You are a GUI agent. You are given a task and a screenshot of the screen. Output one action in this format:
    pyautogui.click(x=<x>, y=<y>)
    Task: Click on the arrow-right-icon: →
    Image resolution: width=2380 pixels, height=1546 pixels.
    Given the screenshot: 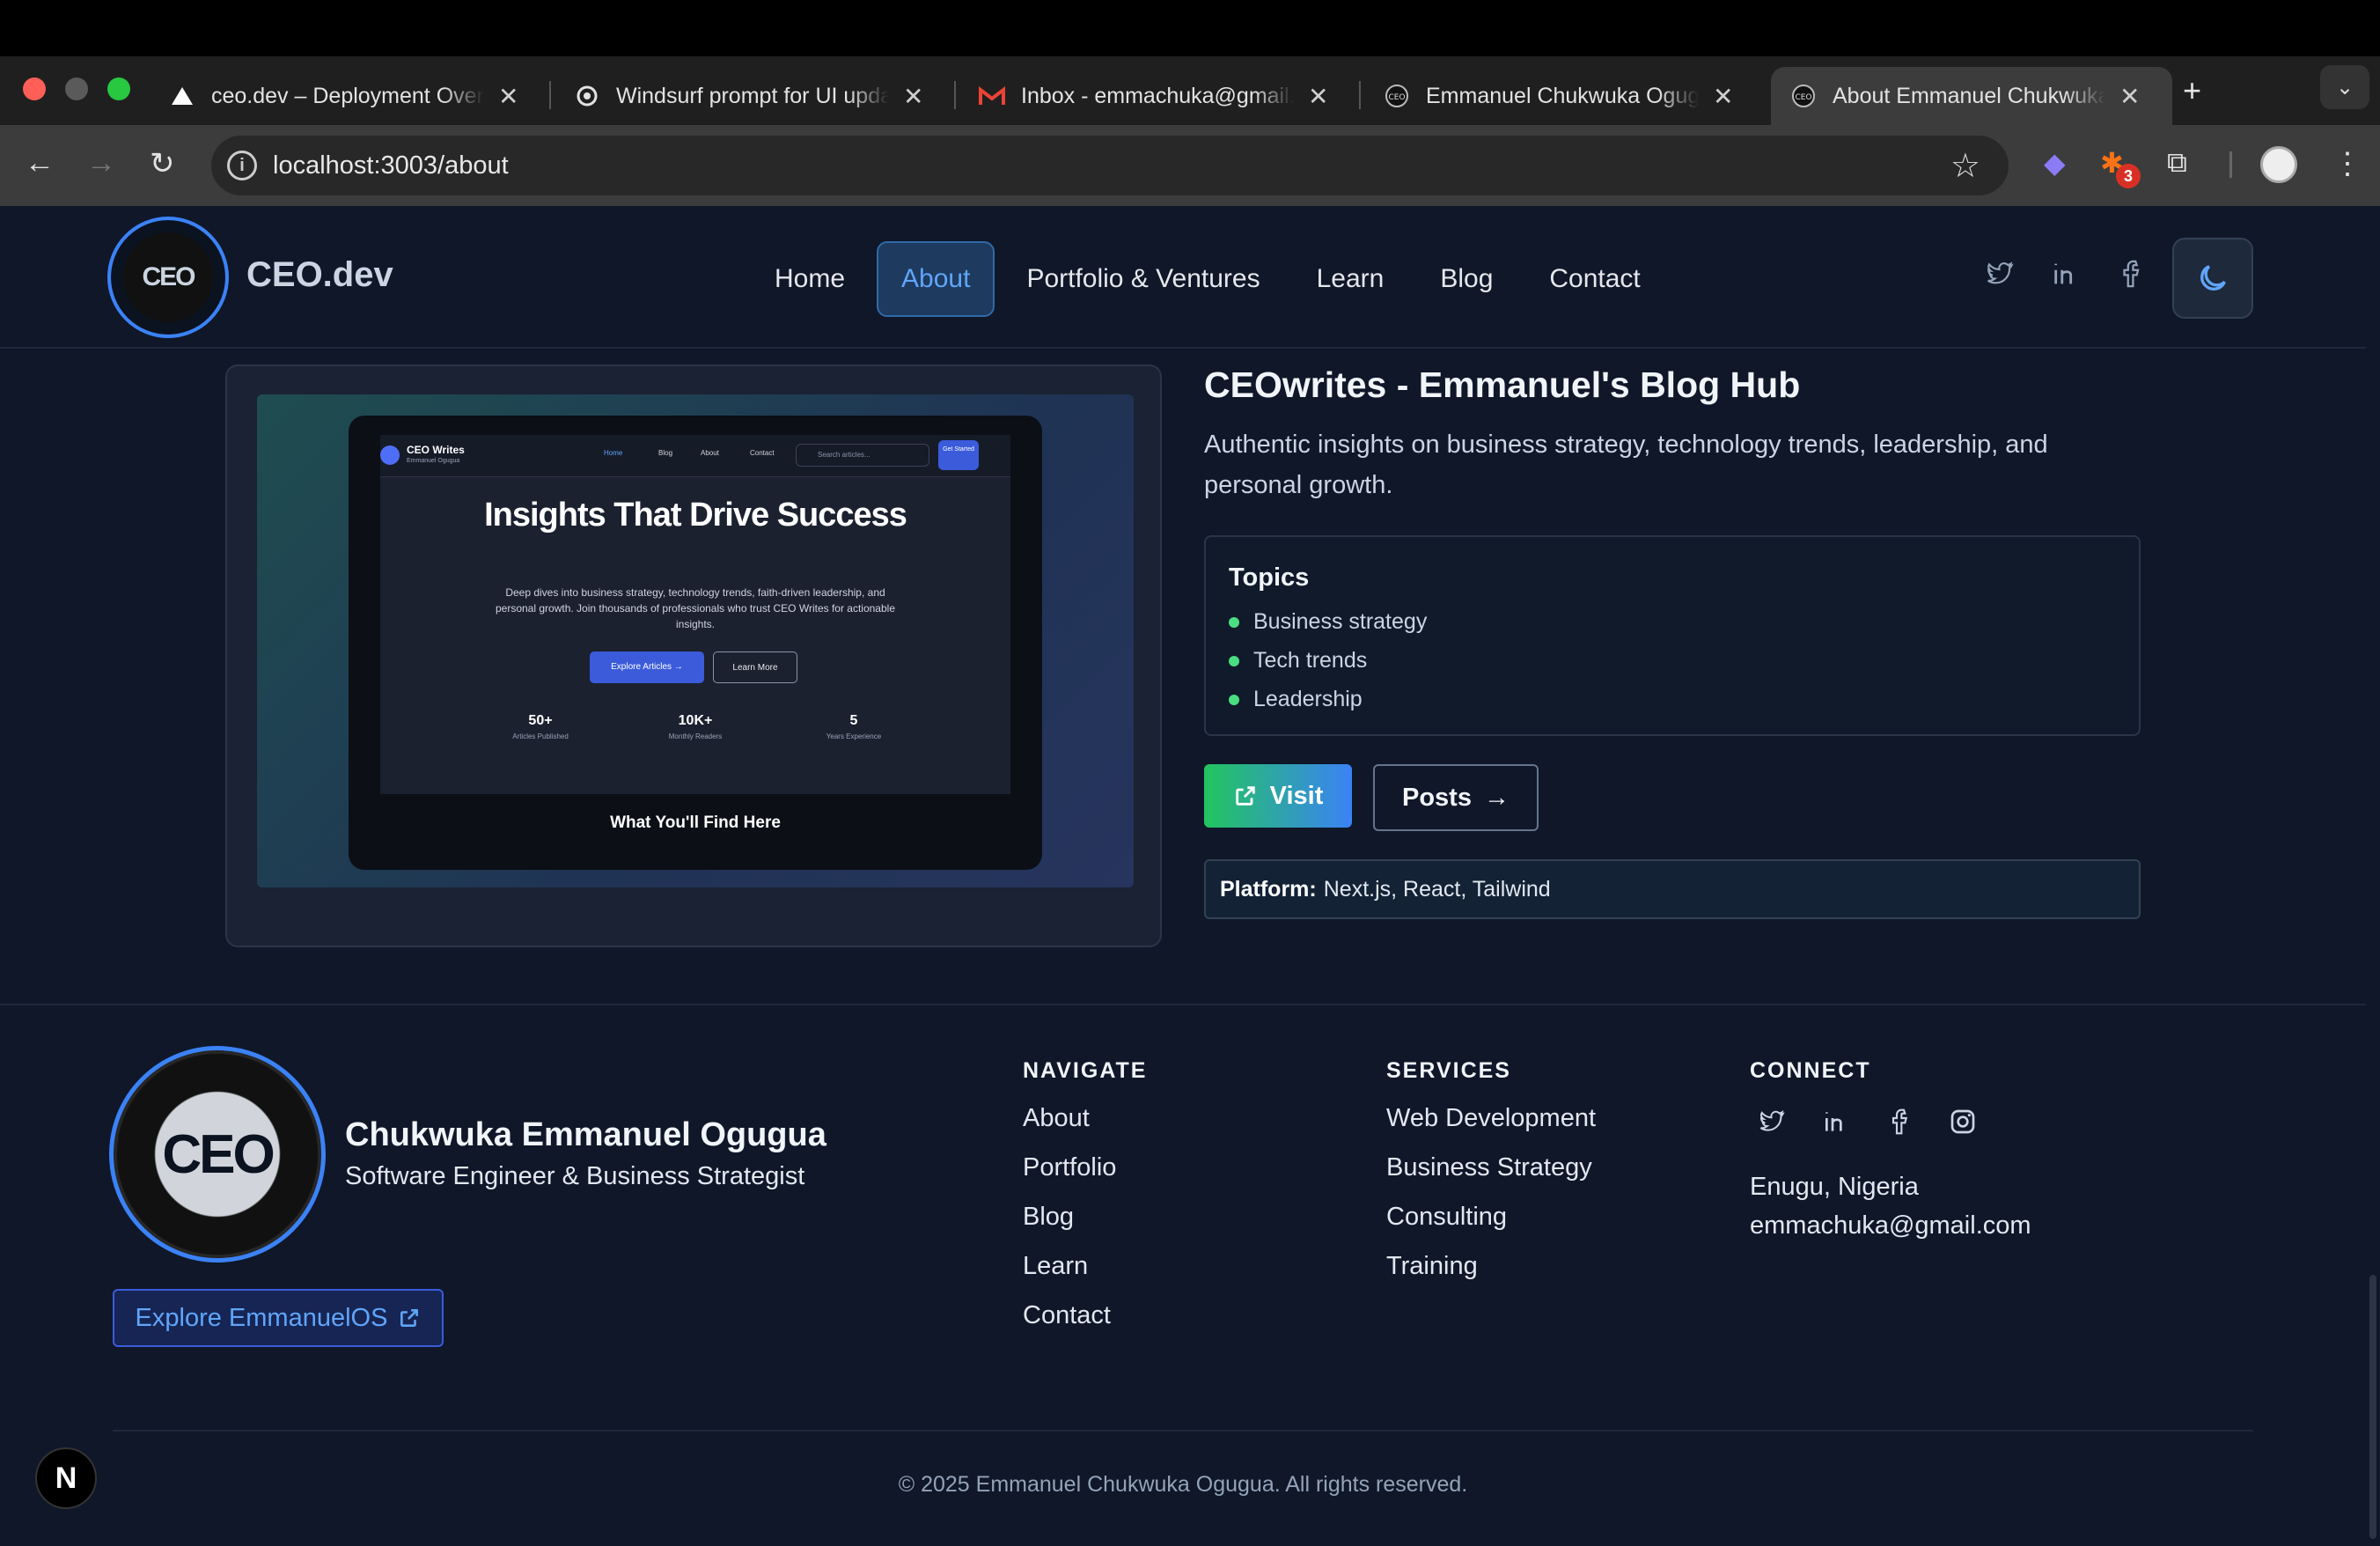 What is the action you would take?
    pyautogui.click(x=101, y=163)
    